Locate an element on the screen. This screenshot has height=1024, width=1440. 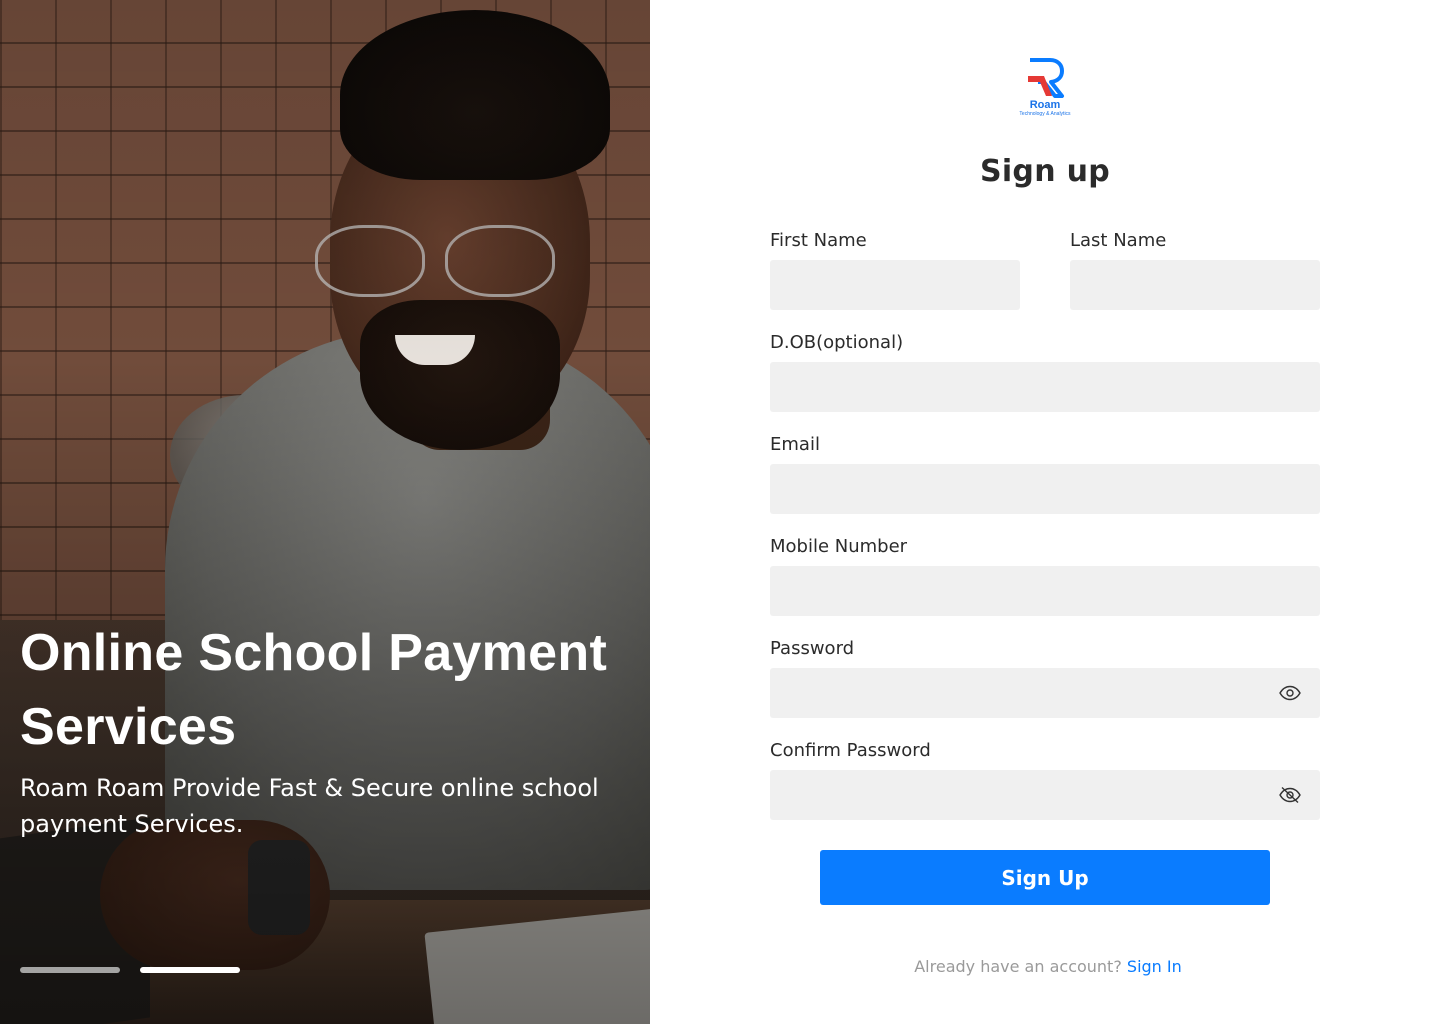
roam-logo-icon is located at coordinates (1046, 78).